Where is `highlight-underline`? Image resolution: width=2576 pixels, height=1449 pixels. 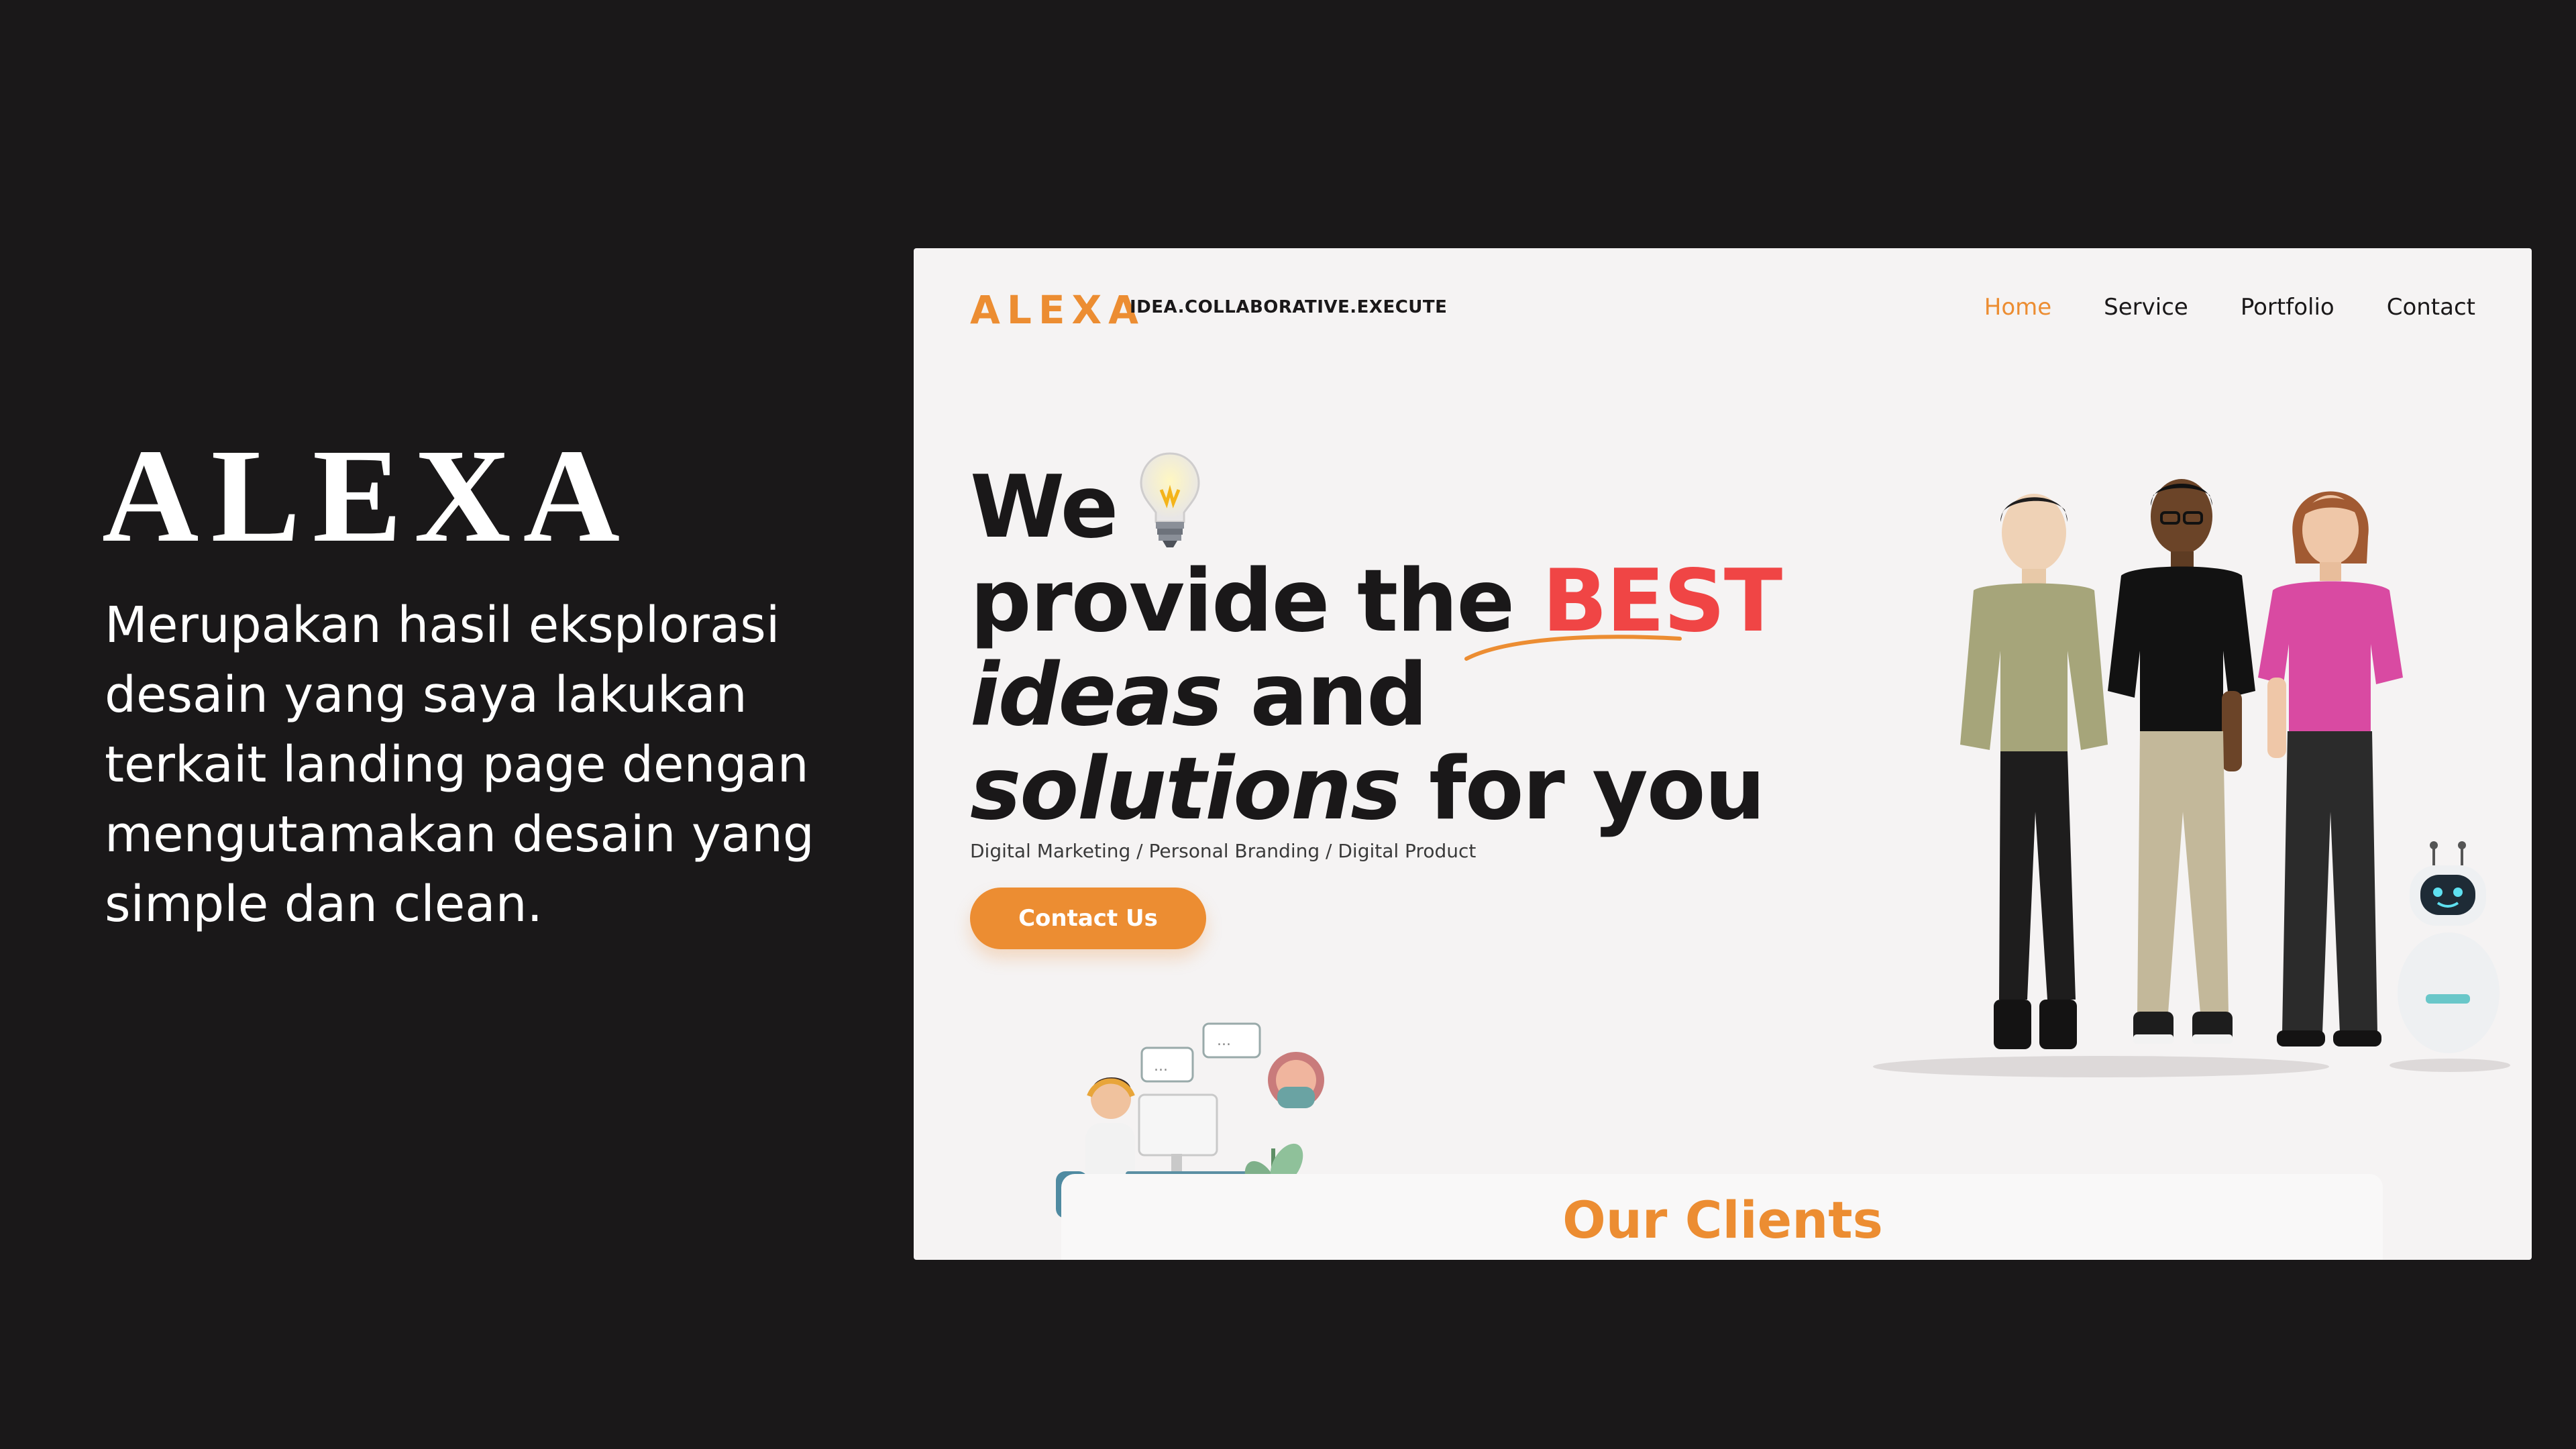 highlight-underline is located at coordinates (1573, 648).